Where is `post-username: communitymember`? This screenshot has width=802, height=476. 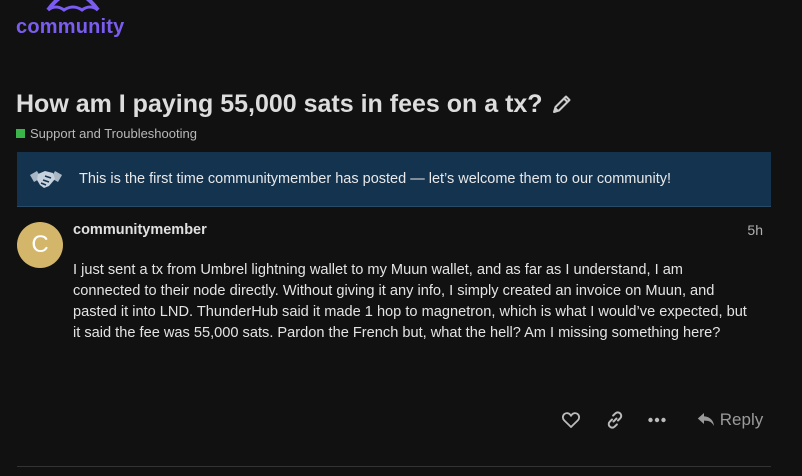 post-username: communitymember is located at coordinates (140, 230).